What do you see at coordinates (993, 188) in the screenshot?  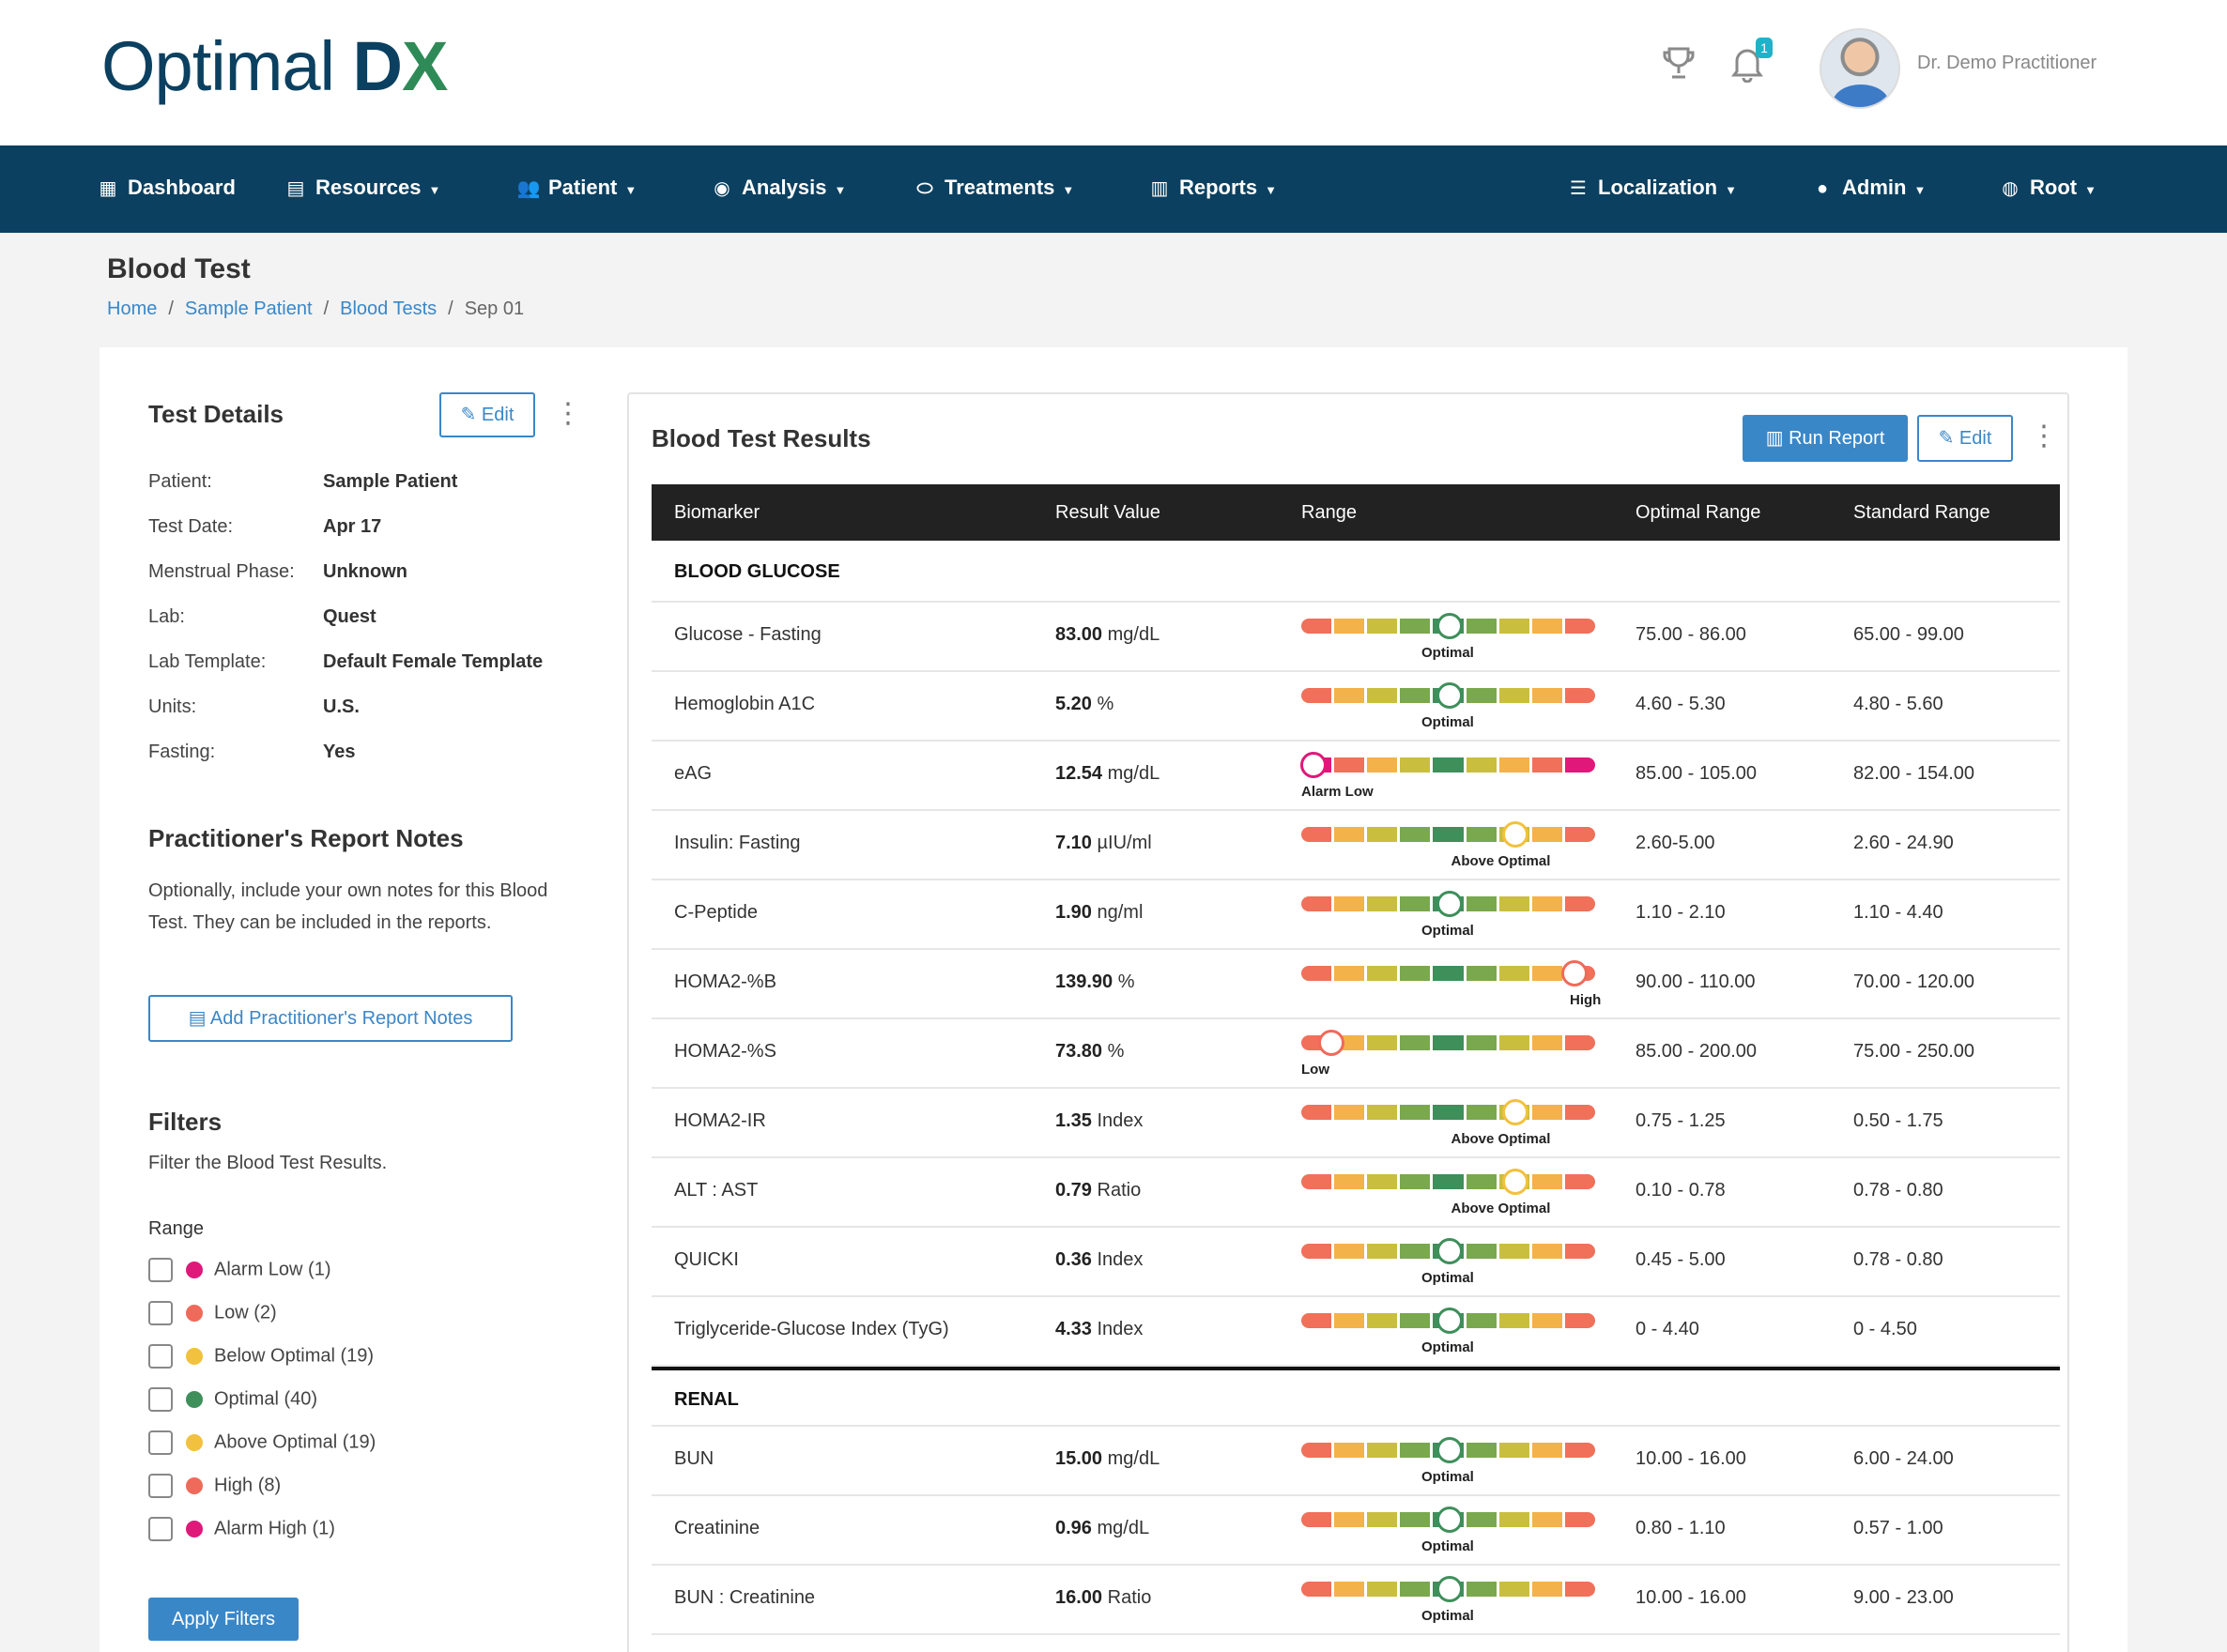 I see `nav-treatments: ⬭ Treatments ▼` at bounding box center [993, 188].